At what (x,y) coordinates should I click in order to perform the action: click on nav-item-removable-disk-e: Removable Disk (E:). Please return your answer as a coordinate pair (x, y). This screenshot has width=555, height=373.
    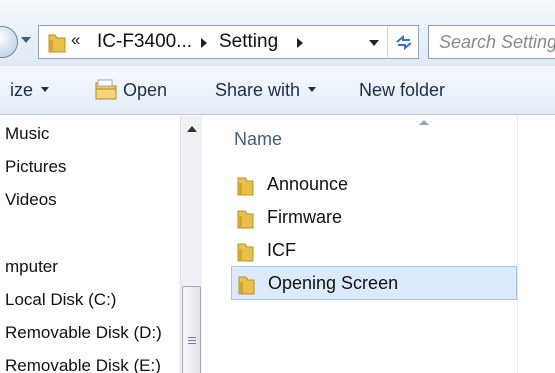
    Looking at the image, I should click on (83, 364).